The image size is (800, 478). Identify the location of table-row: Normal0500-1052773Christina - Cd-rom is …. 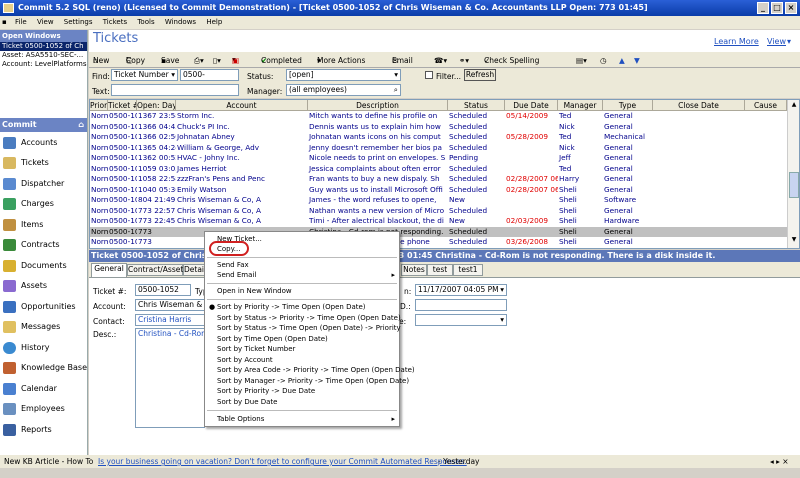
(438, 231).